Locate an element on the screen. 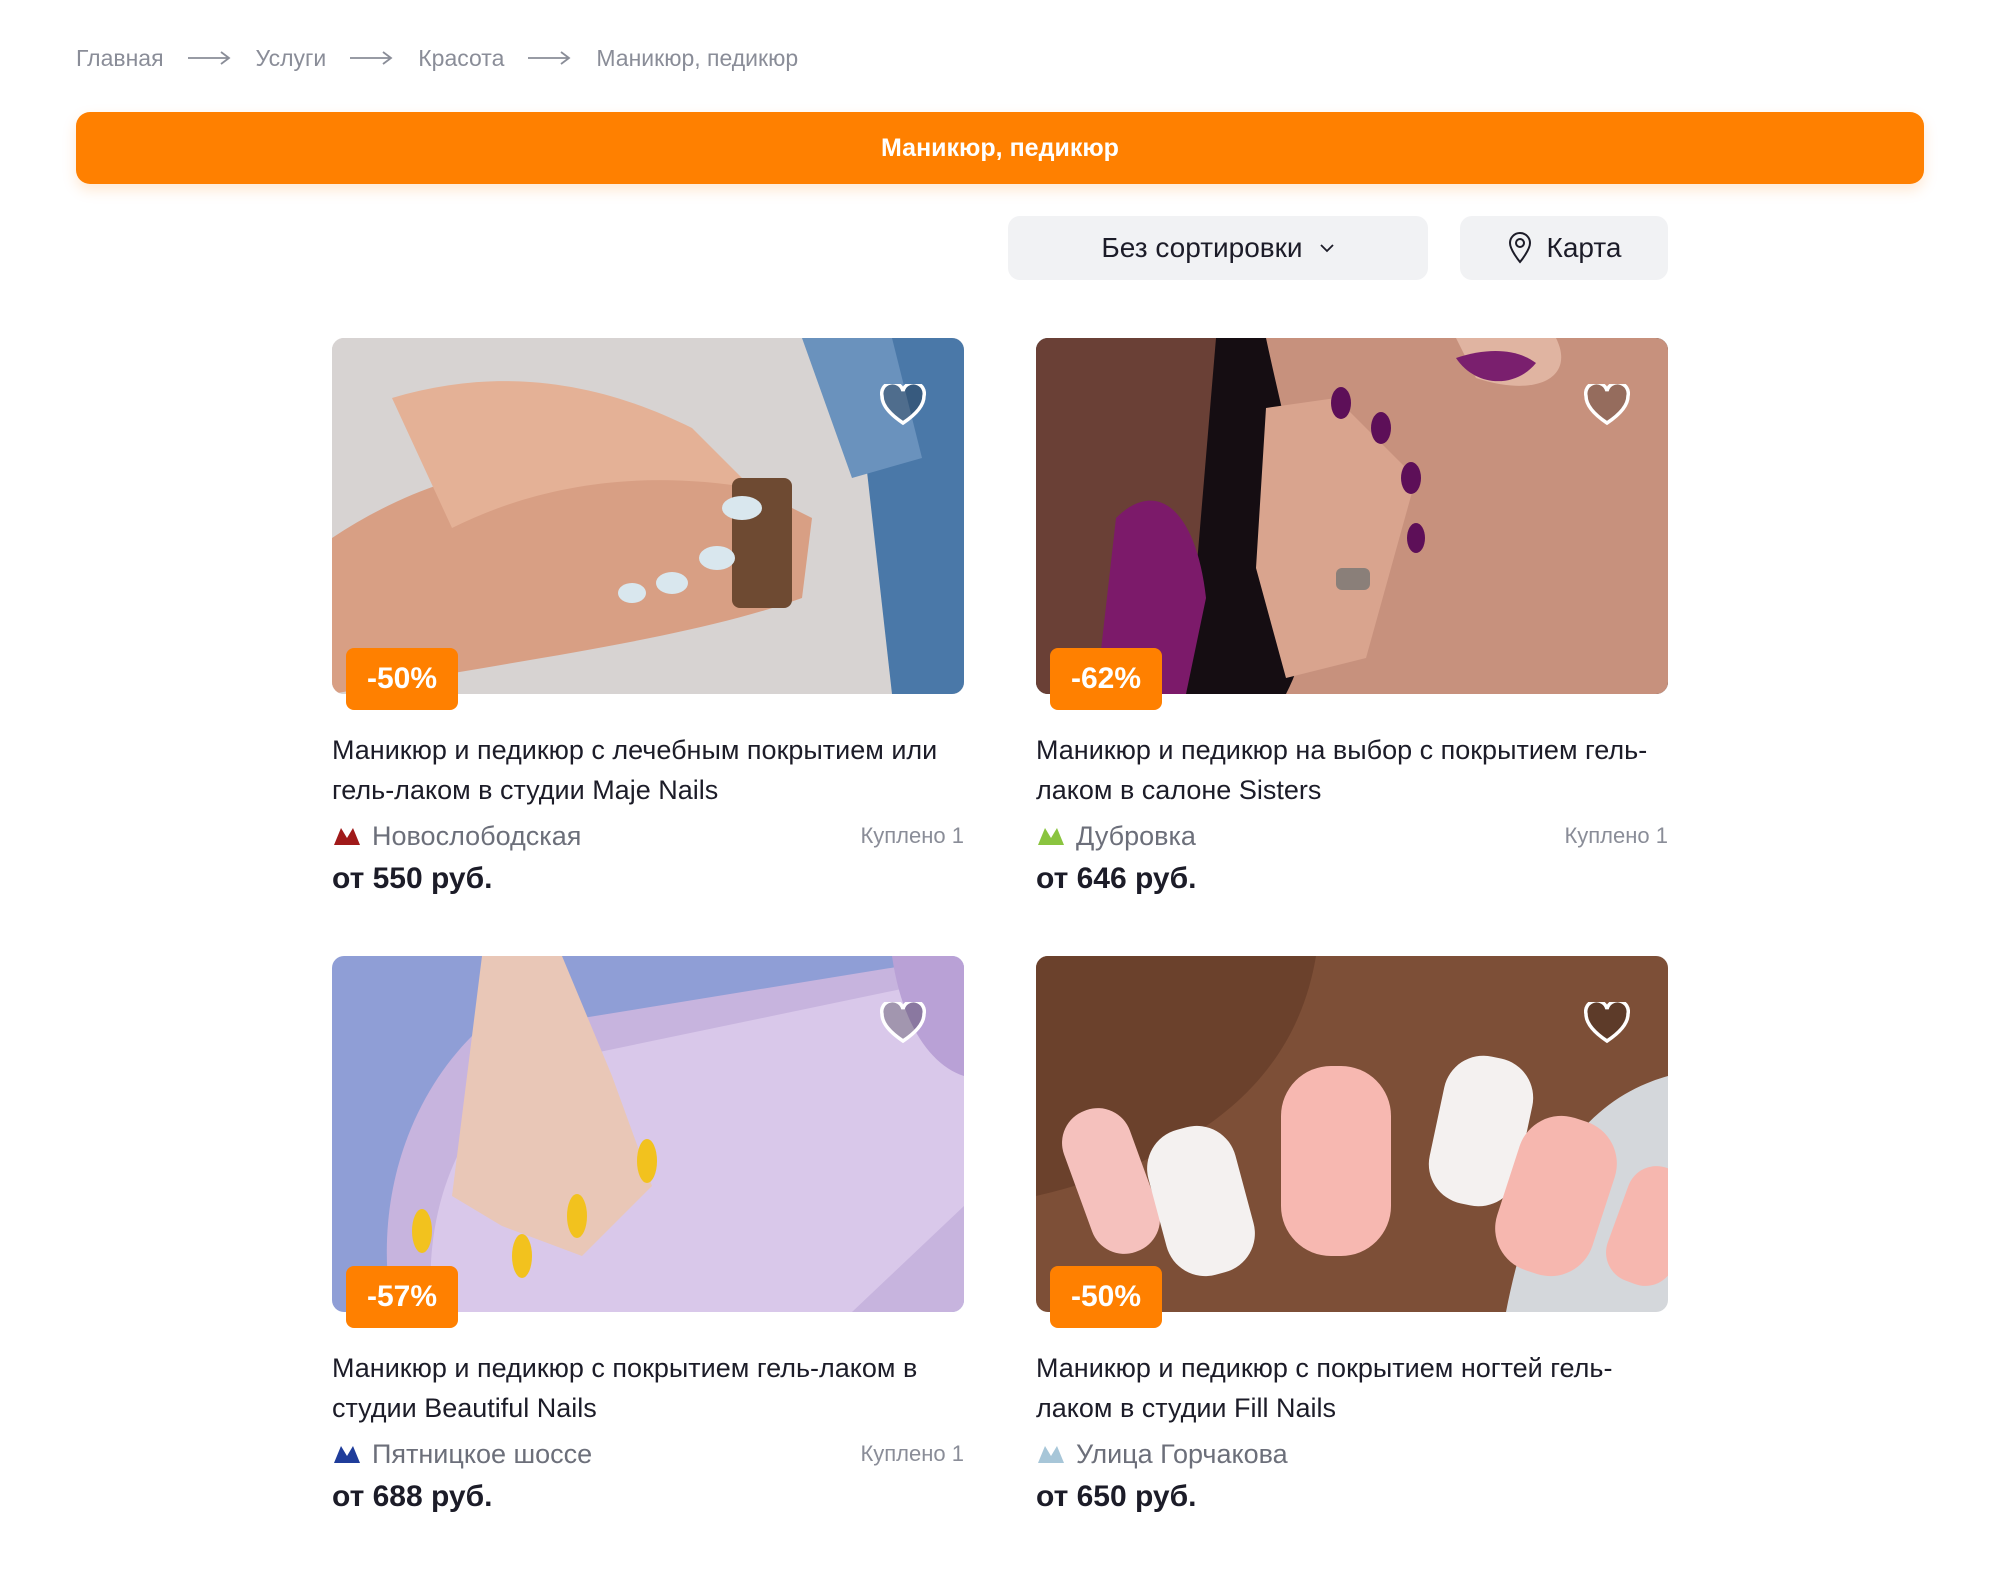  map-pin-icon is located at coordinates (1519, 248).